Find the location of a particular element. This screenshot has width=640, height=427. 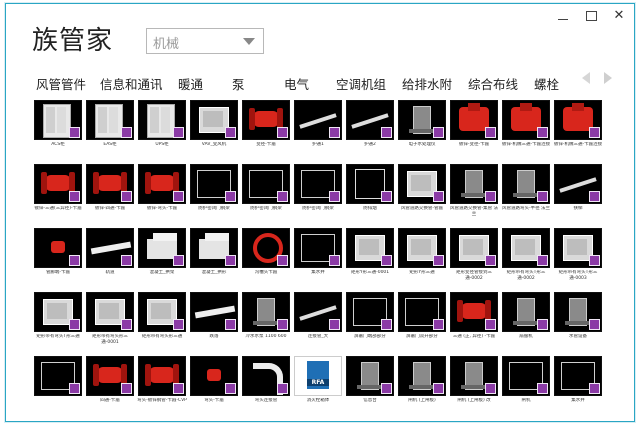

tab-item: 泵 is located at coordinates (238, 83).